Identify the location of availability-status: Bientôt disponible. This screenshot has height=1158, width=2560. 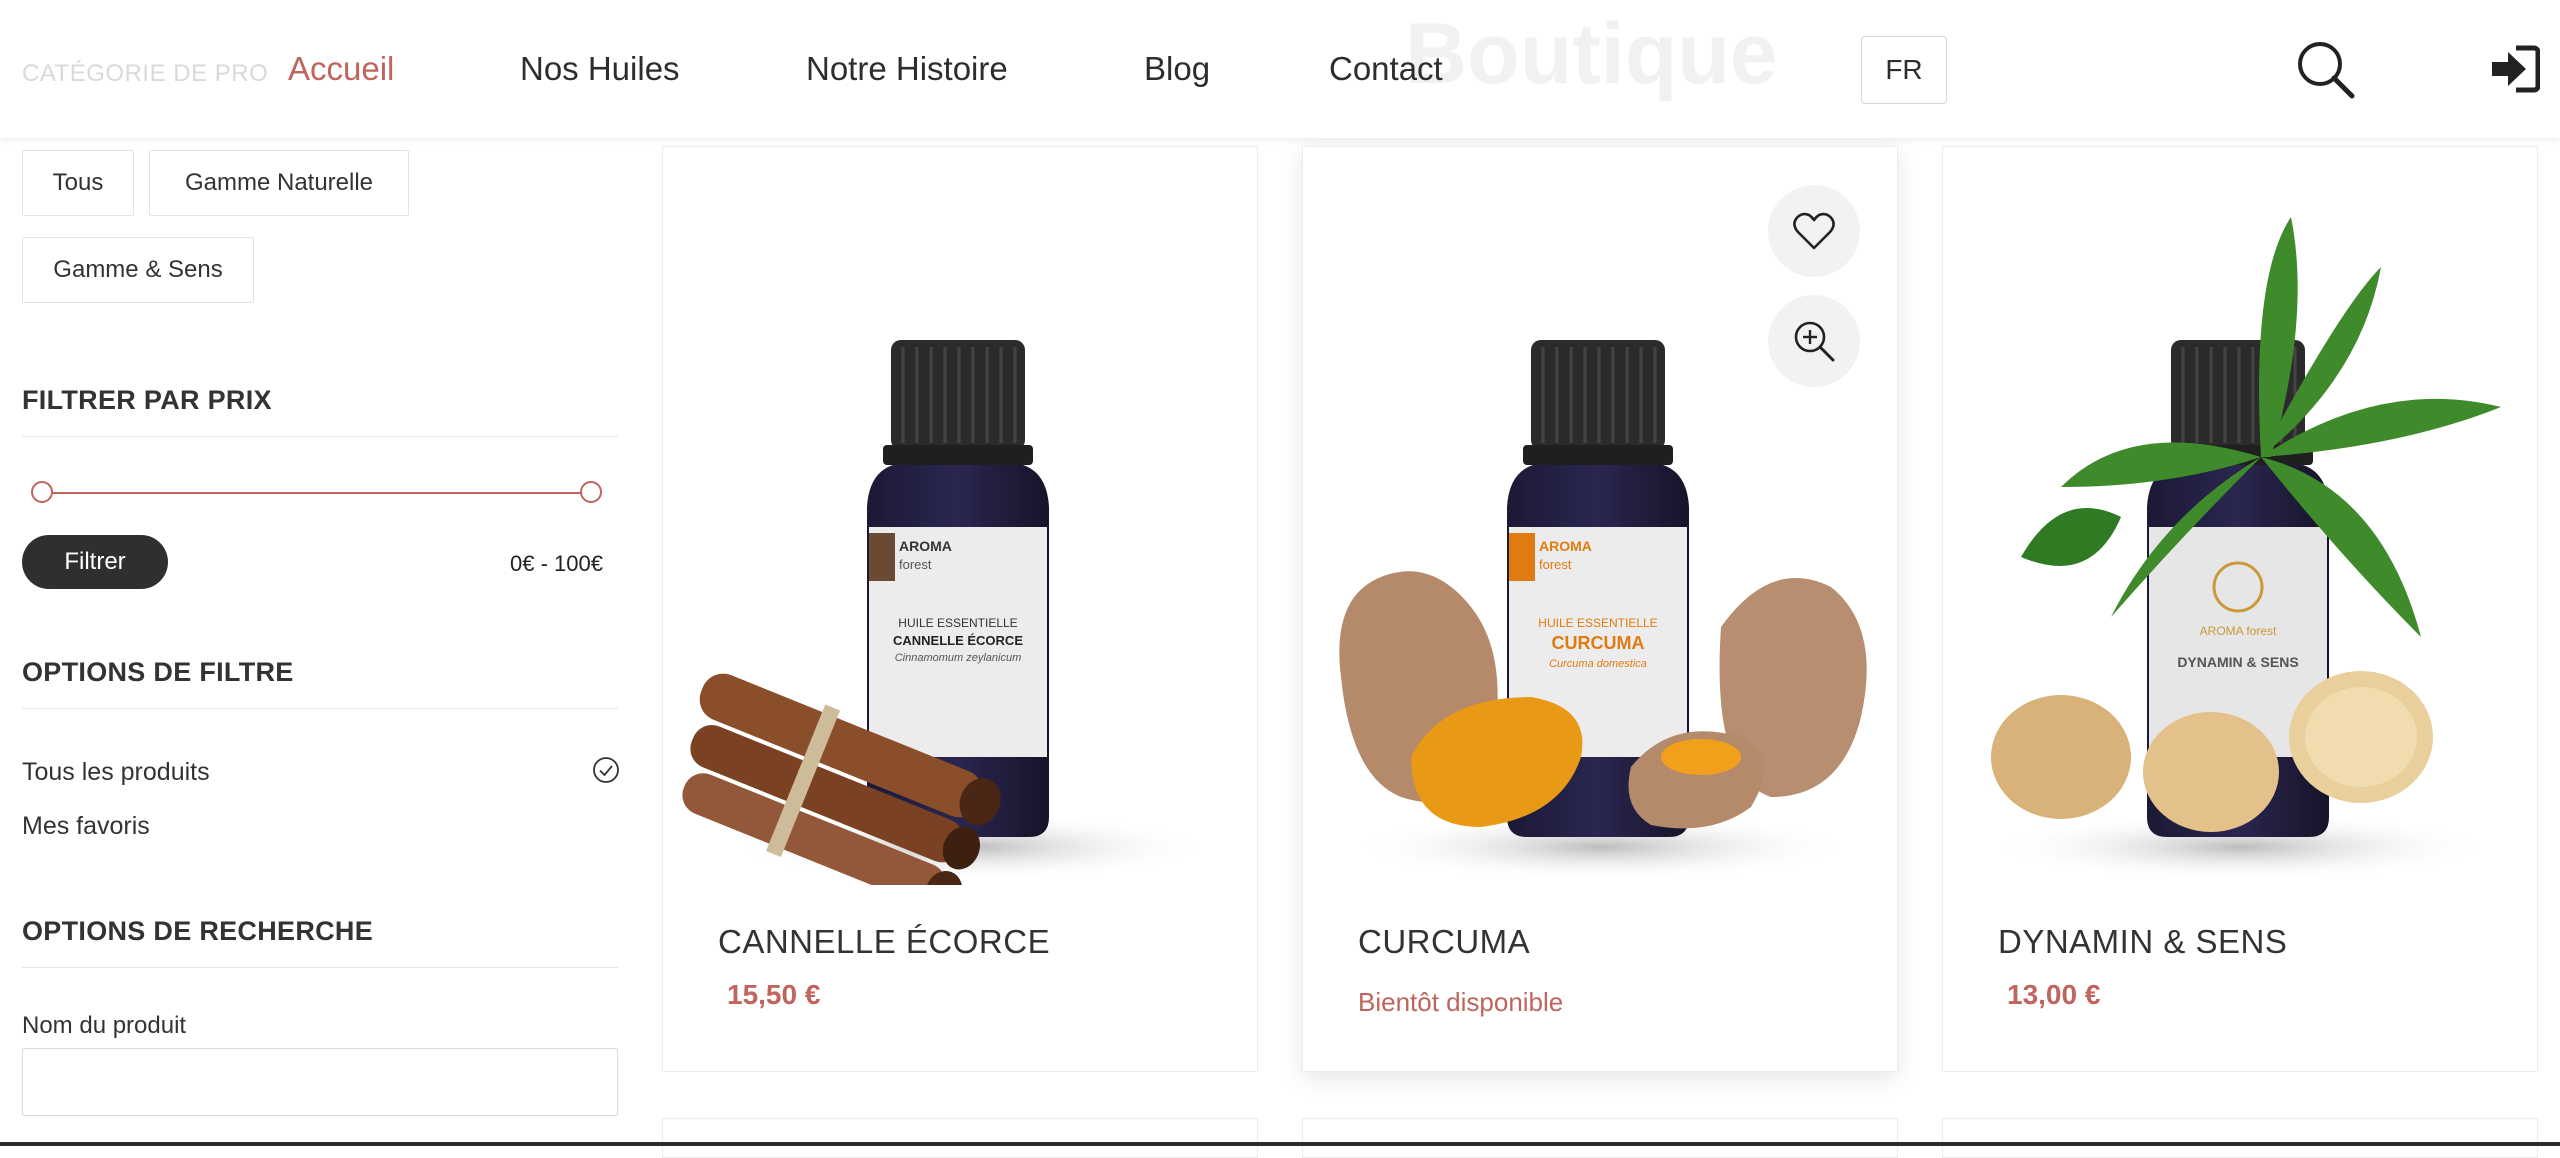
(1461, 1002).